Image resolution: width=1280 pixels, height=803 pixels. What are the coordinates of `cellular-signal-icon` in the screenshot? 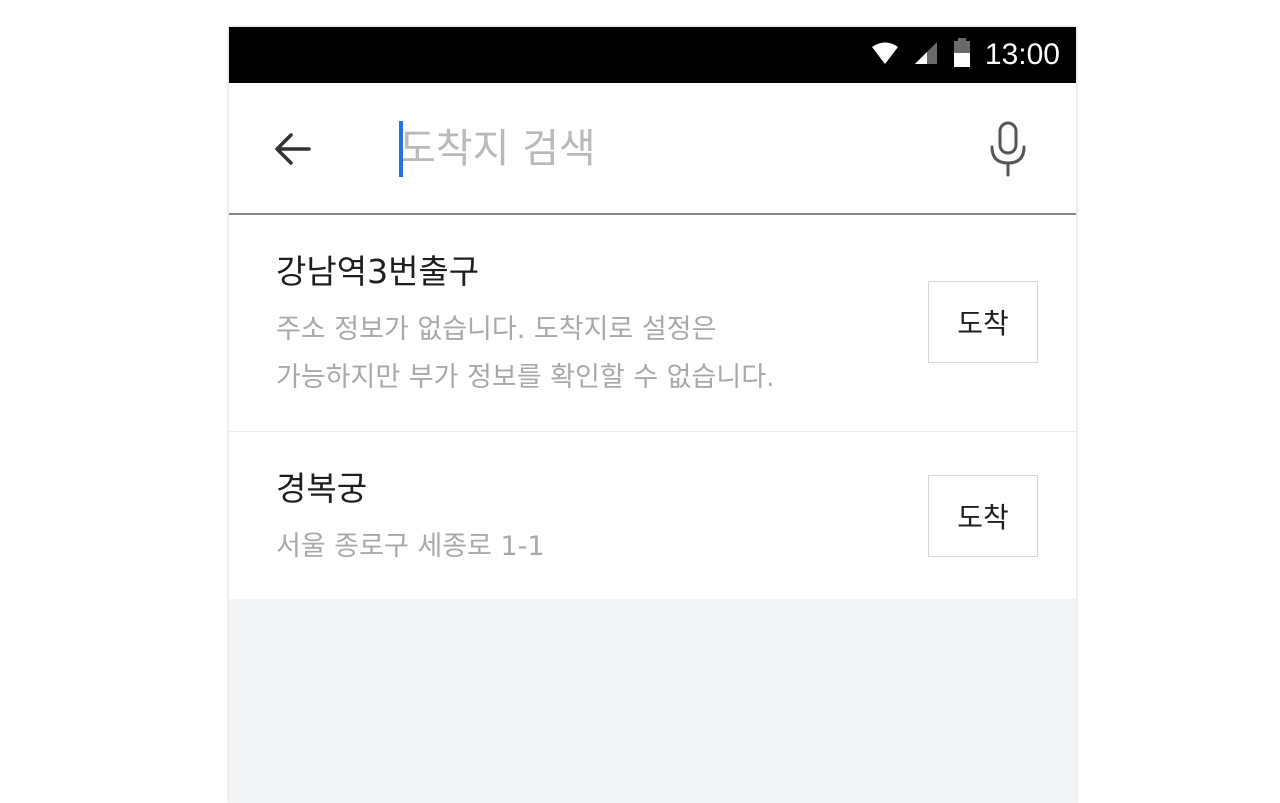 It's located at (926, 55).